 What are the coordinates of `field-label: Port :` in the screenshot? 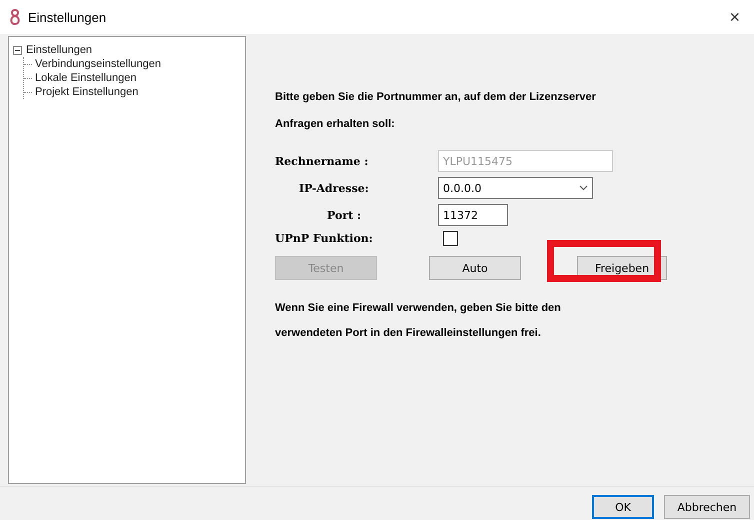 It's located at (344, 215).